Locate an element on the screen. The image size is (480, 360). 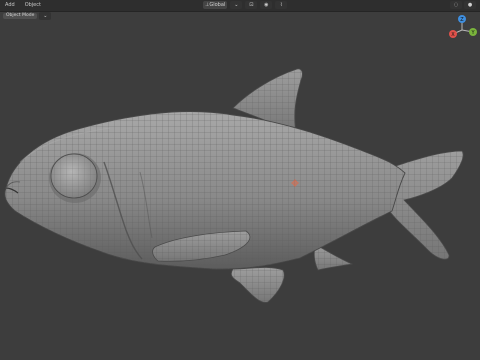
transform-tools: ⊥ Global ⌄ ⊡ ◉ ⌇ is located at coordinates (245, 5).